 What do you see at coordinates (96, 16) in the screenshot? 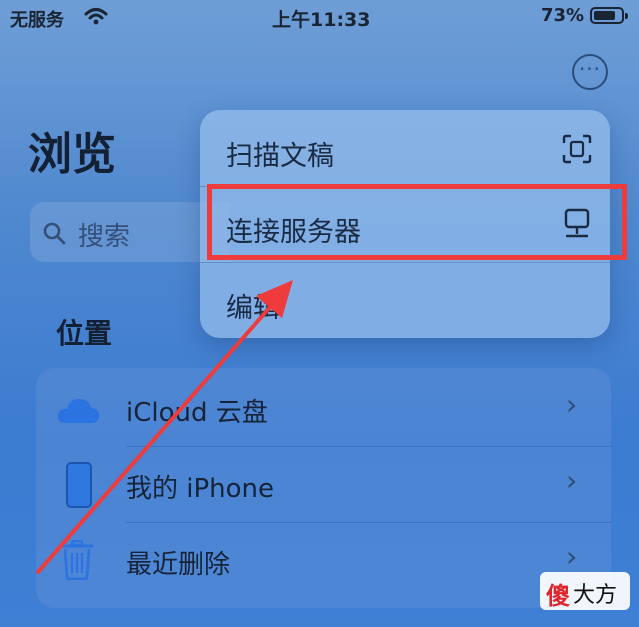
I see `wifi-icon` at bounding box center [96, 16].